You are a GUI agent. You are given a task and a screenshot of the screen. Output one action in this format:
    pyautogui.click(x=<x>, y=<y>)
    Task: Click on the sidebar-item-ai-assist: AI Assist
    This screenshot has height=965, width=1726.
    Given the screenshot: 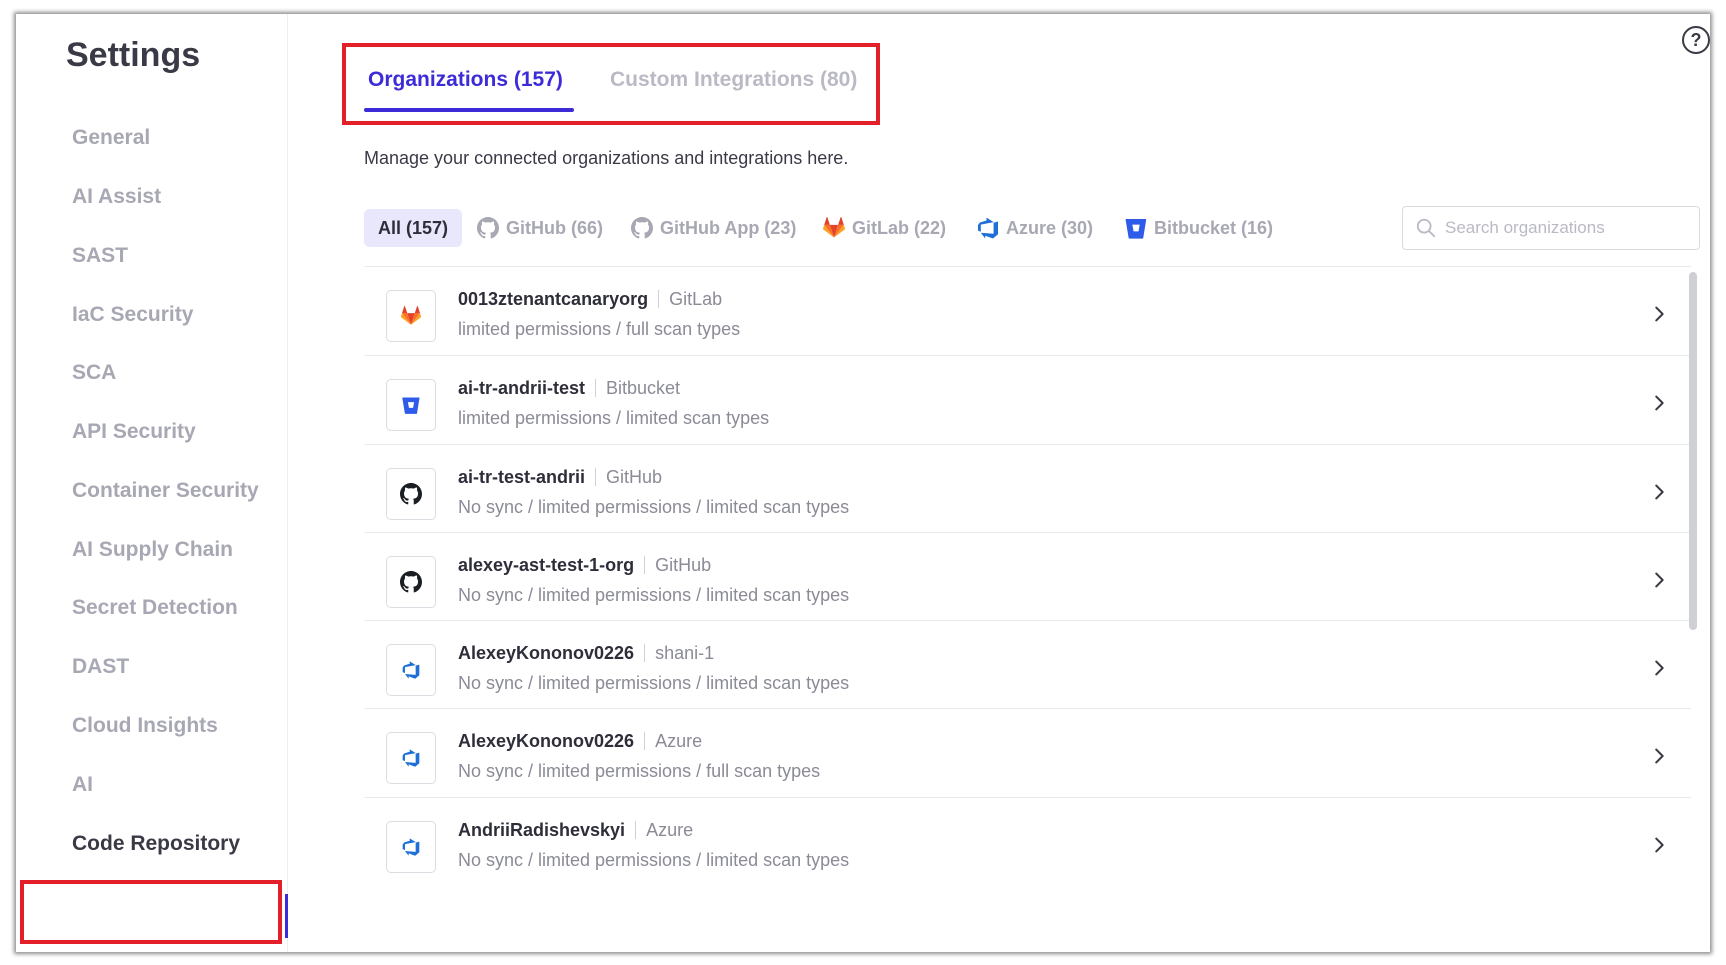 What is the action you would take?
    pyautogui.click(x=116, y=197)
    